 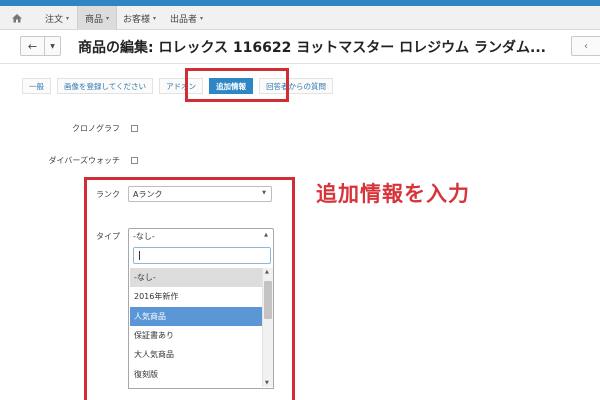 What do you see at coordinates (180, 86) in the screenshot?
I see `product-tabs: 一般 画像を登録してください アドオン 追加情報 回答者からの質問` at bounding box center [180, 86].